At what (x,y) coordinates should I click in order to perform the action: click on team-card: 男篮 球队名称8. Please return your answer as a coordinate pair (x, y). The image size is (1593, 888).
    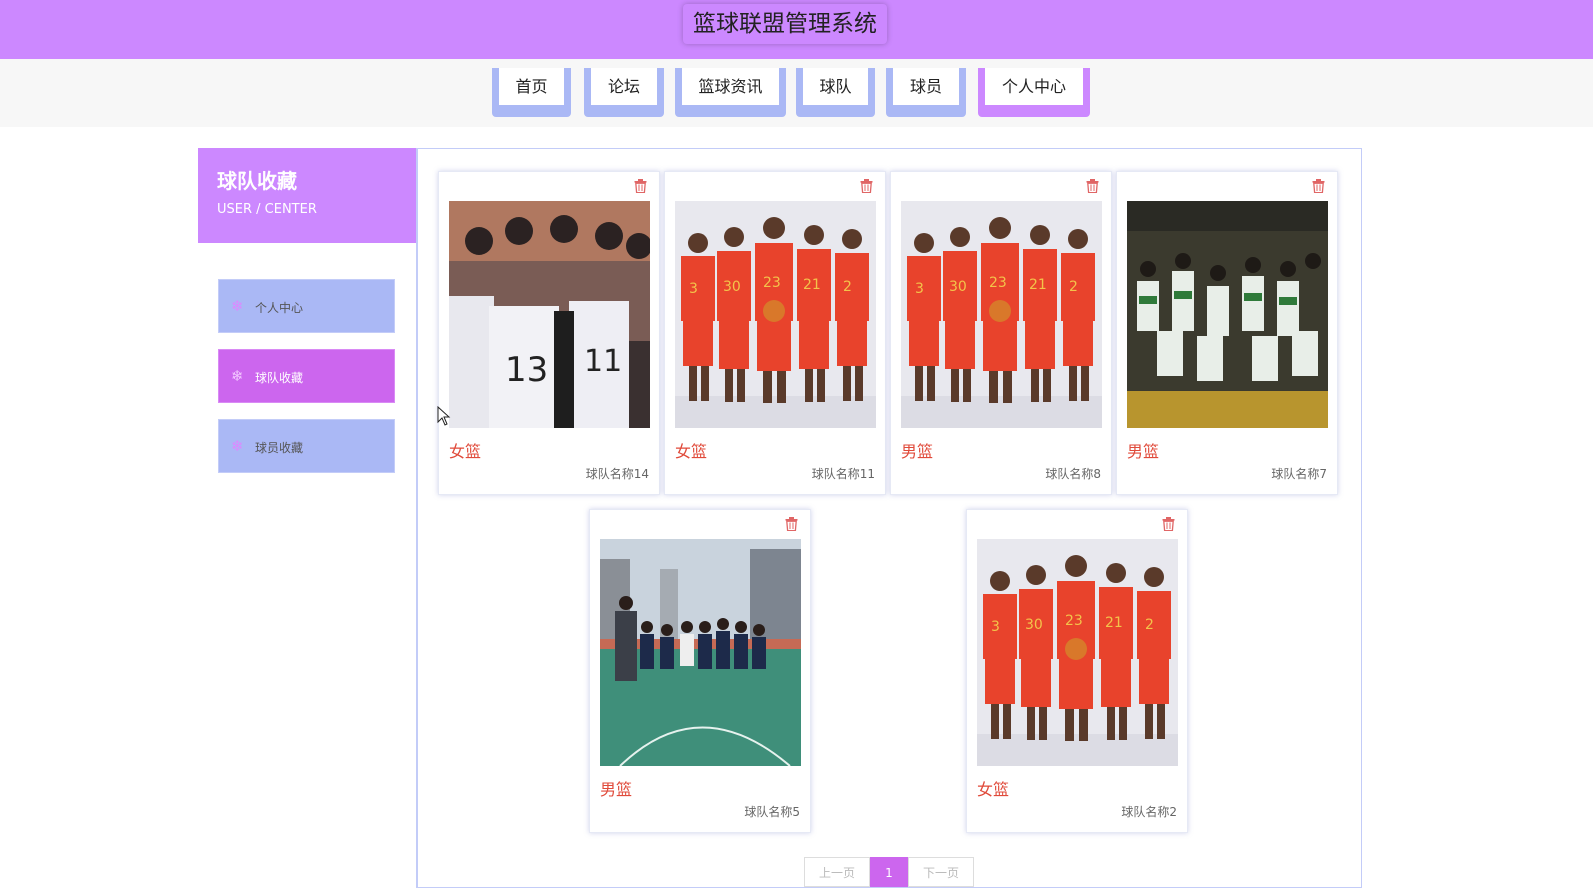
    Looking at the image, I should click on (1001, 333).